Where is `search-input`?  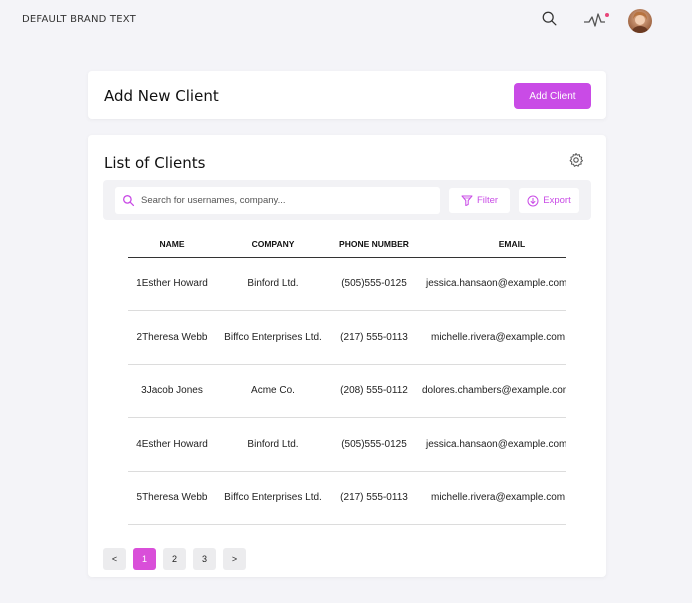 search-input is located at coordinates (286, 200).